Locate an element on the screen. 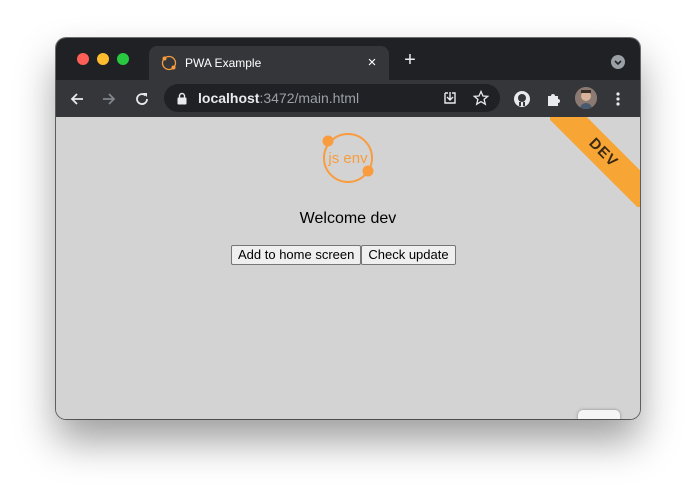 The height and width of the screenshot is (494, 696). address-bar: localhost:3472/main.html is located at coordinates (332, 98).